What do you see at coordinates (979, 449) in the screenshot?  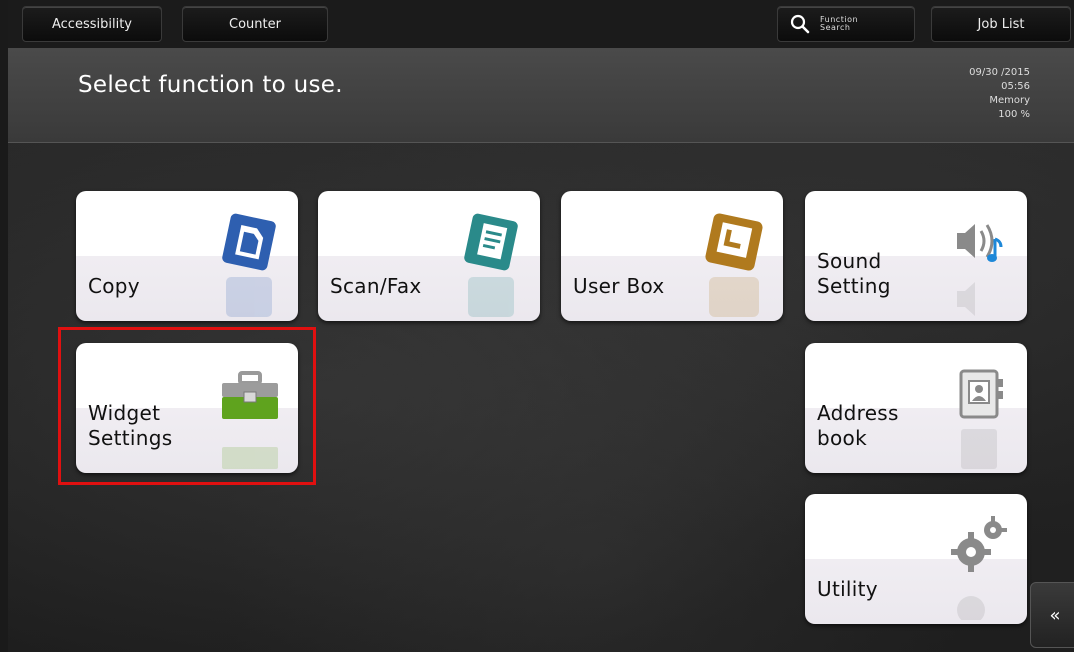 I see `address-book-icon-reflection` at bounding box center [979, 449].